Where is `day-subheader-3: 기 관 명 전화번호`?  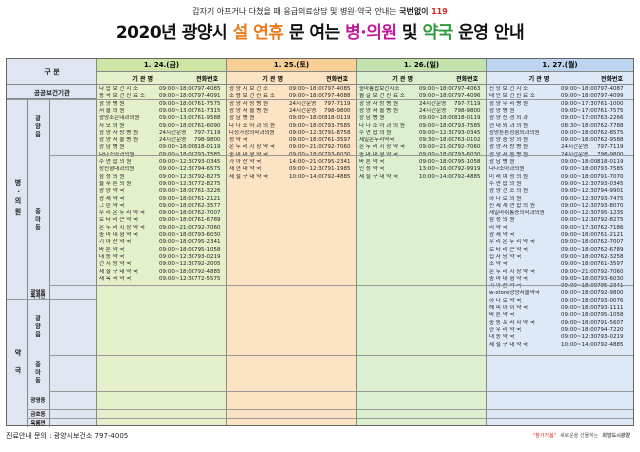
day-subheader-3: 기 관 명 전화번호 is located at coordinates (421, 78).